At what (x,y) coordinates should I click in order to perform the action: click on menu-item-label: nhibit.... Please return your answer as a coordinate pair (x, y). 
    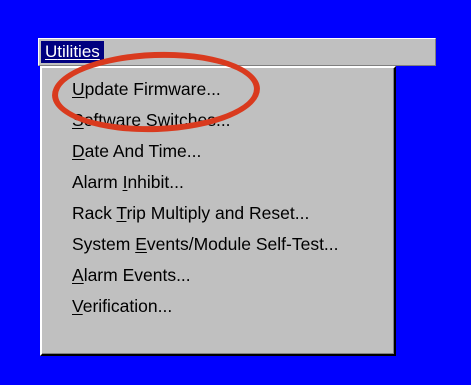
    Looking at the image, I should click on (155, 182).